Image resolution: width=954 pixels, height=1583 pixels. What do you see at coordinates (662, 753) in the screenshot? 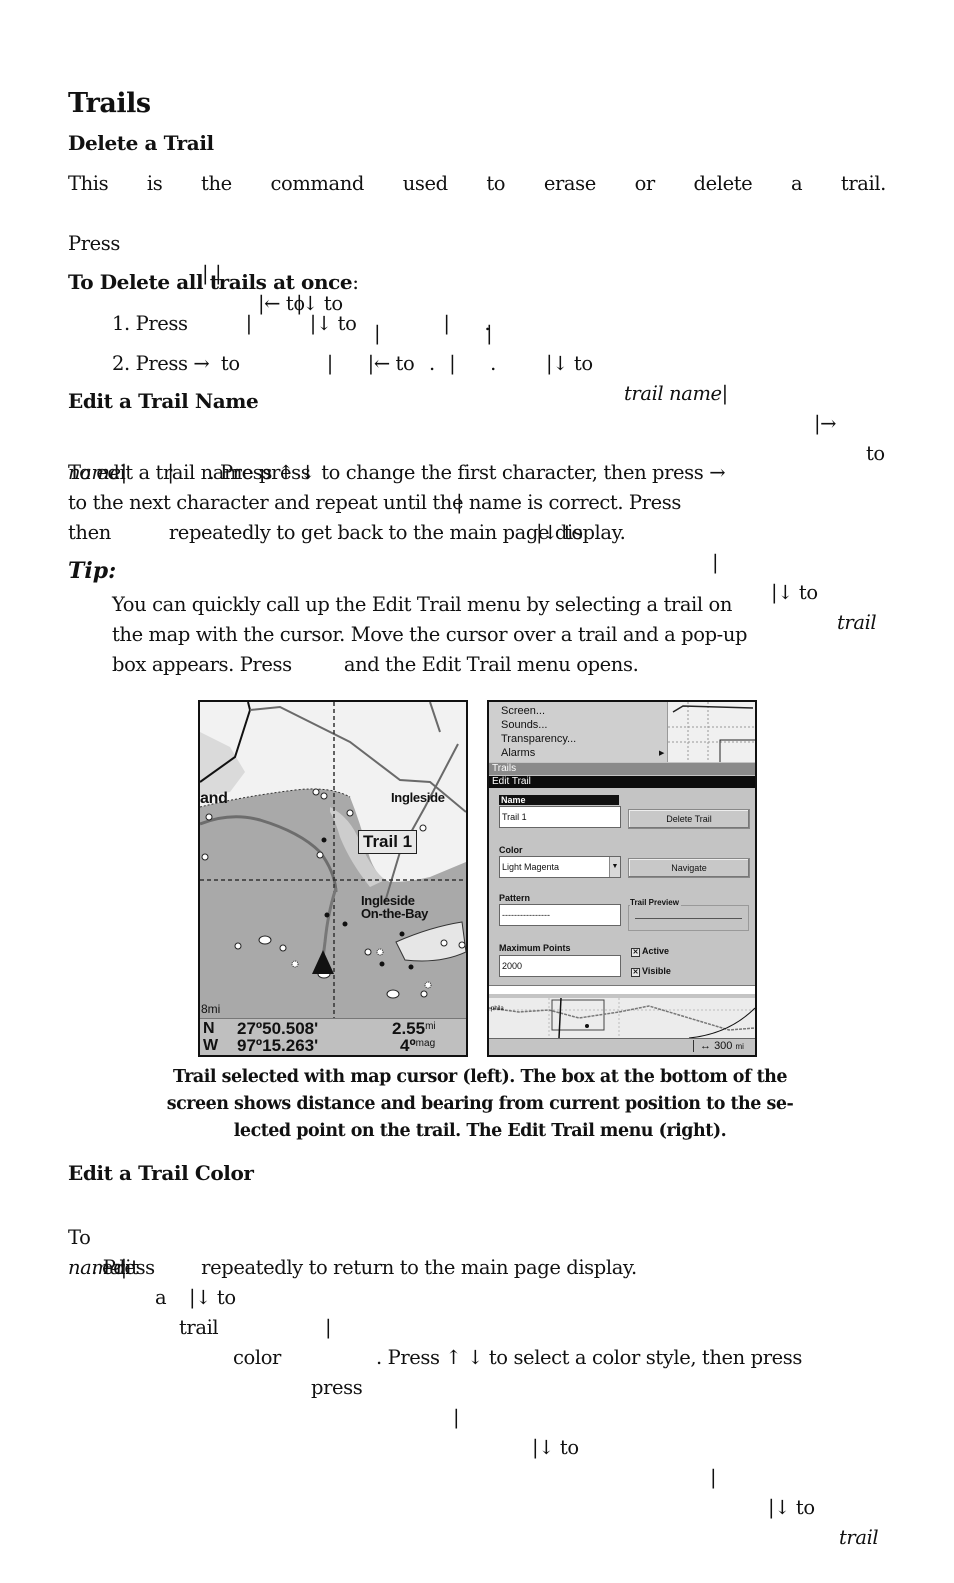
I see `submenu-arrow-icon: ▶` at bounding box center [662, 753].